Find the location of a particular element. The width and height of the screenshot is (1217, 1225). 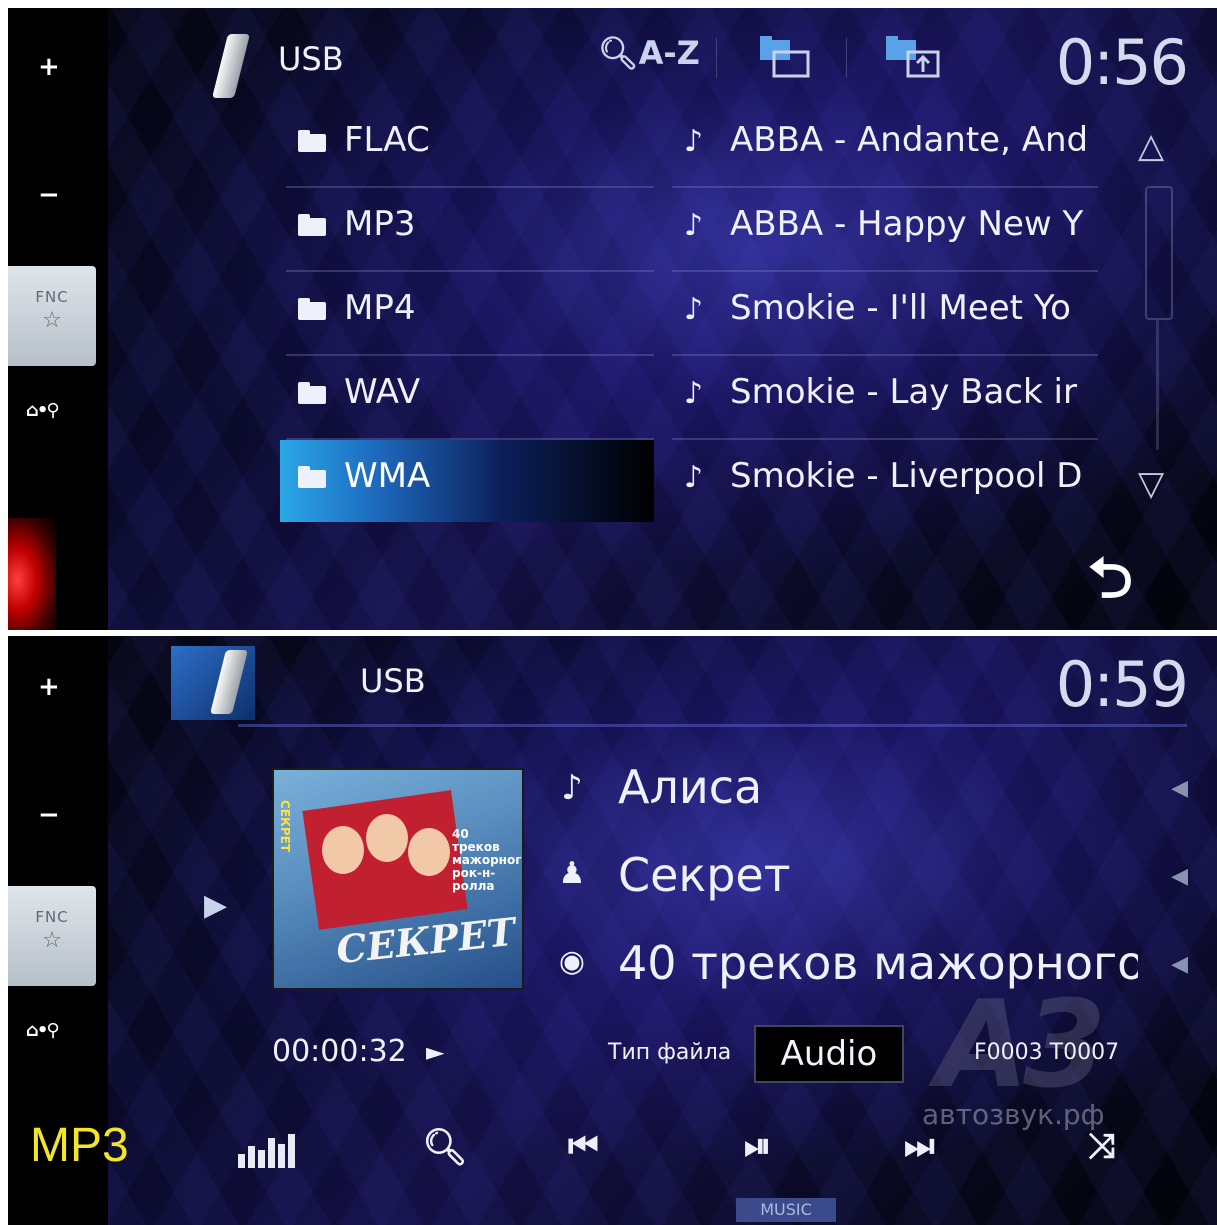

folder-up-button is located at coordinates (912, 60).